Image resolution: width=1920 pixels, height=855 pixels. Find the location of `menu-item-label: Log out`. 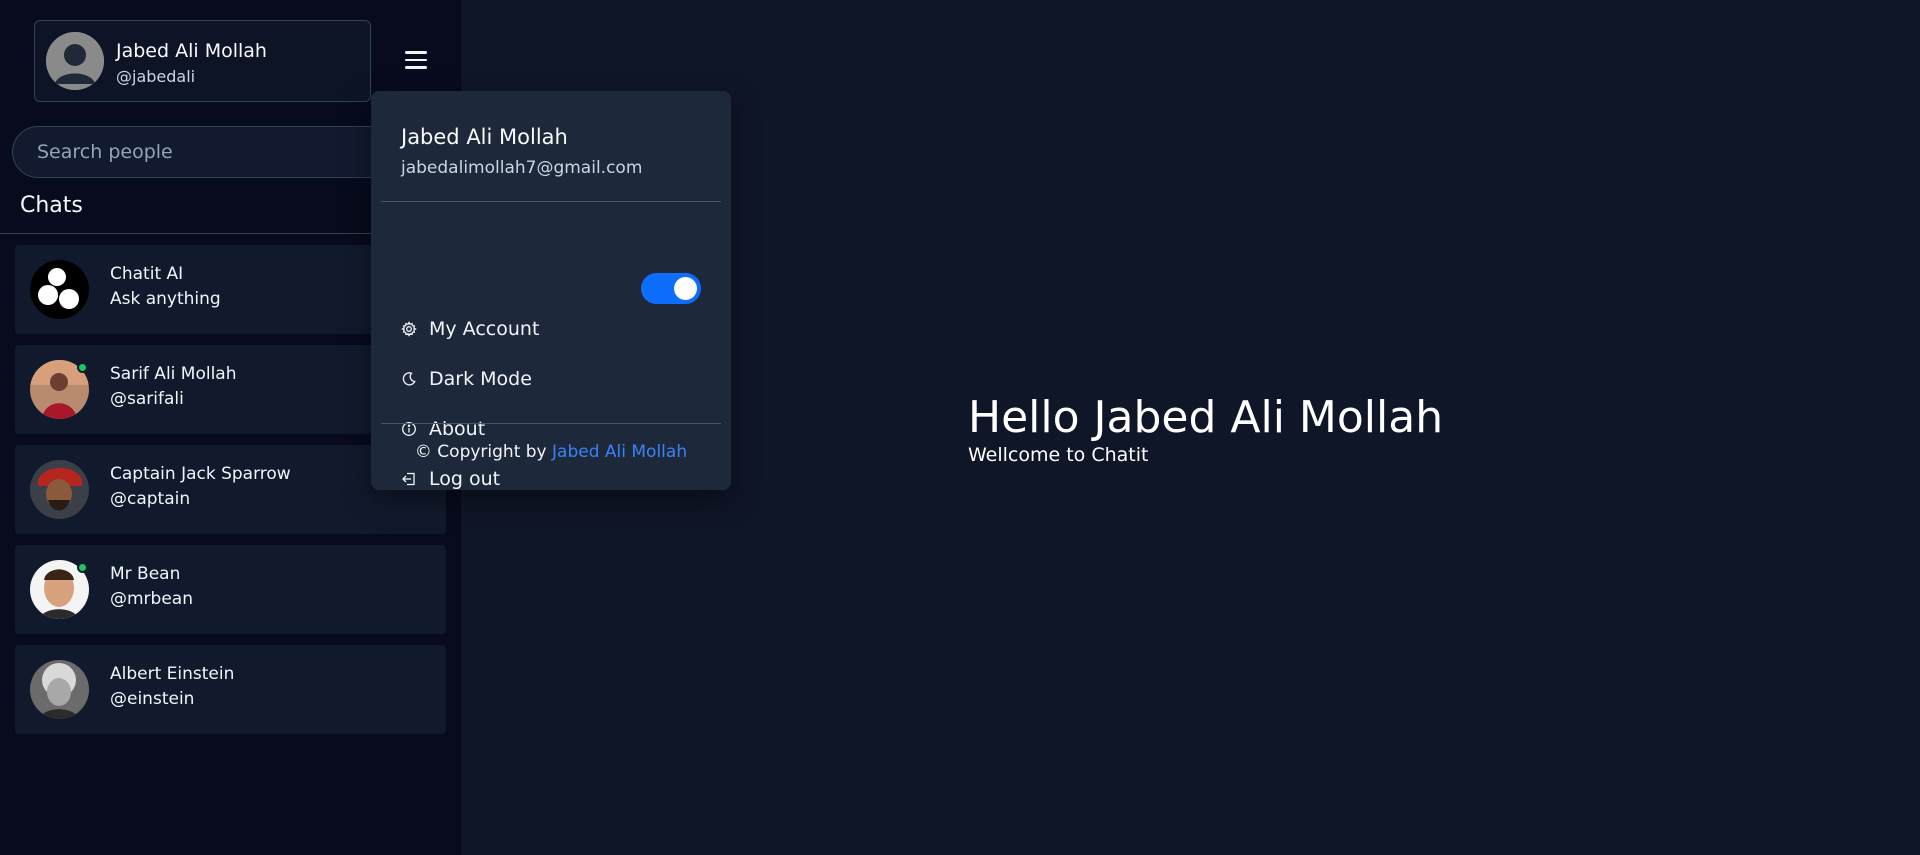

menu-item-label: Log out is located at coordinates (465, 479).